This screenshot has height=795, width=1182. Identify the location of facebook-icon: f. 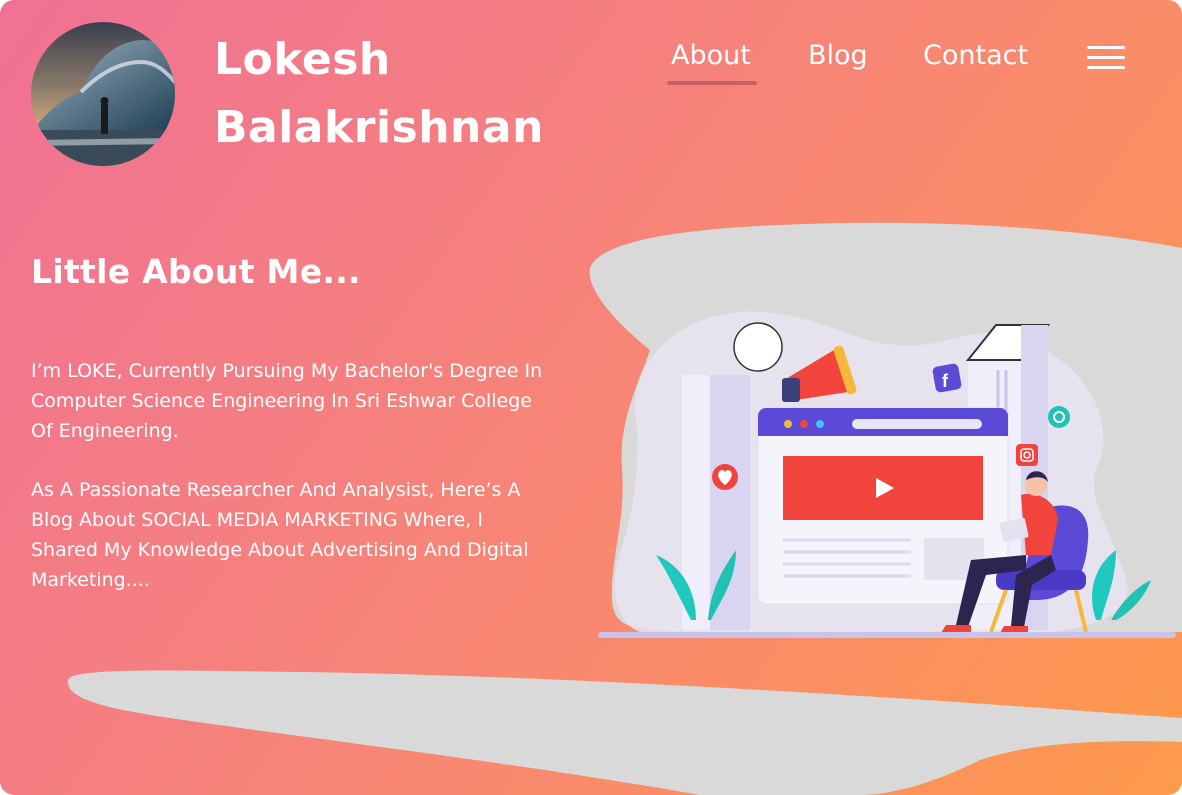
(947, 378).